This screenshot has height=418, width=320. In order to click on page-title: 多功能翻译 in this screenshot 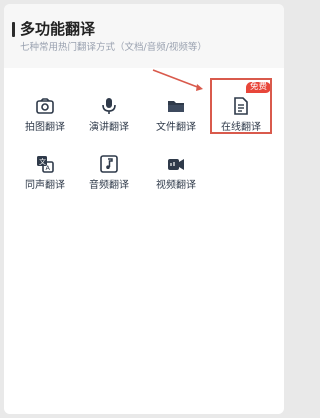, I will do `click(58, 29)`.